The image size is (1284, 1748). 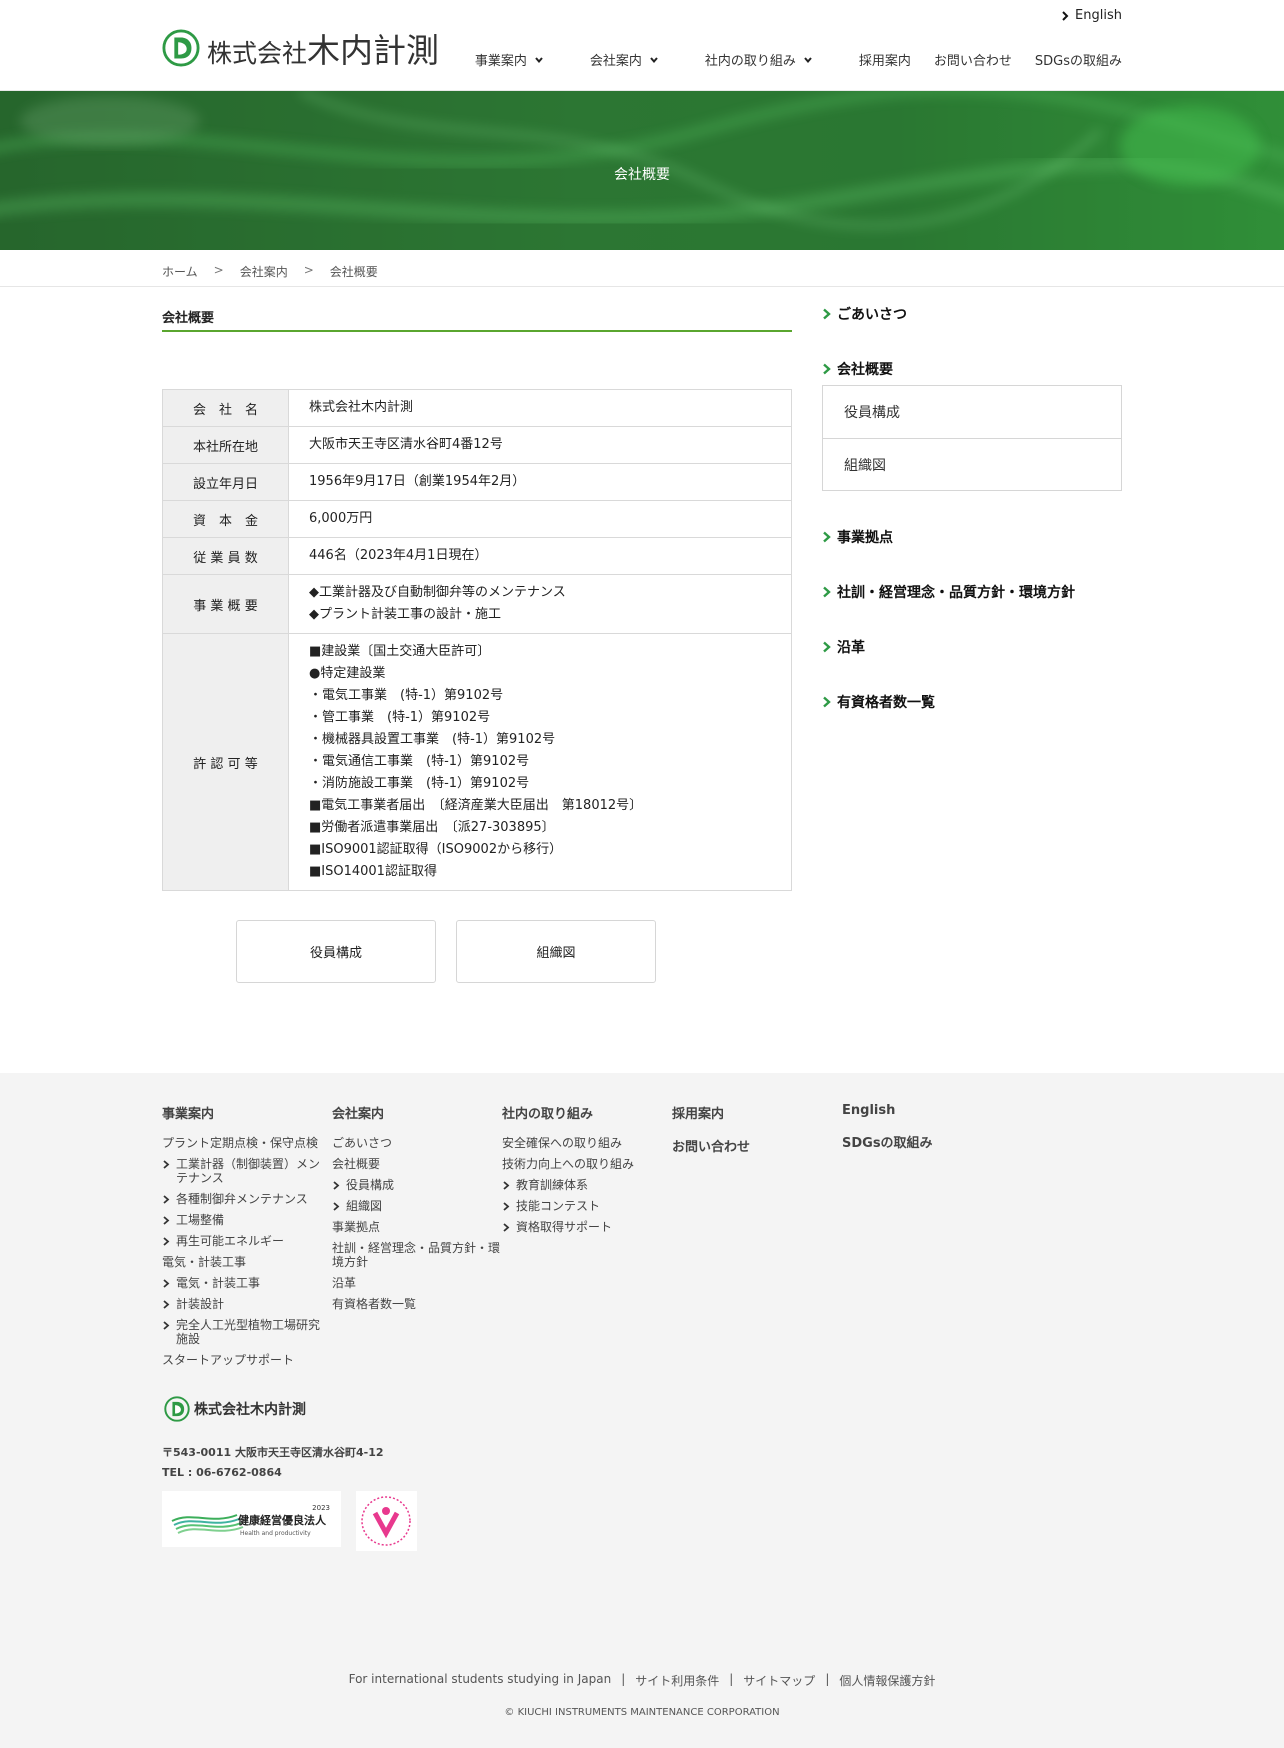 What do you see at coordinates (642, 170) in the screenshot?
I see `hero-banner: 会社概要` at bounding box center [642, 170].